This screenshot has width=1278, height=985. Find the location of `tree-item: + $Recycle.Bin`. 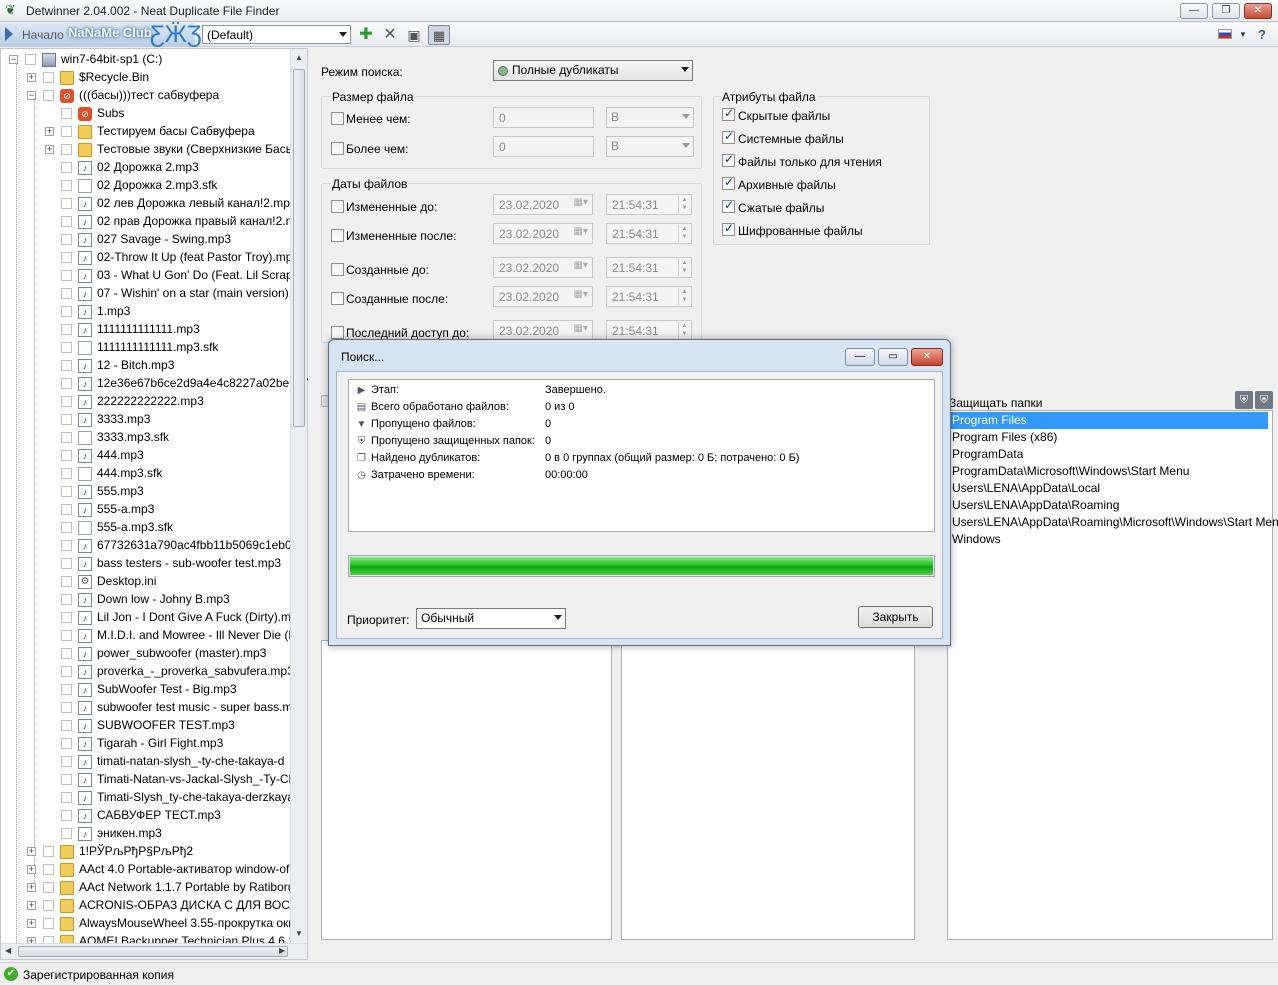

tree-item: + $Recycle.Bin is located at coordinates (88, 77).